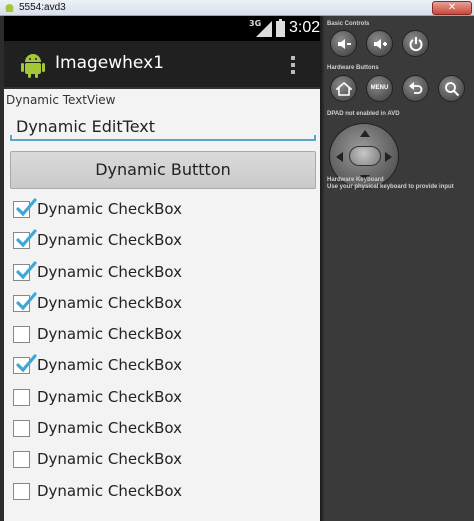 The image size is (474, 521). Describe the element at coordinates (293, 66) in the screenshot. I see `overflow-menu-icon` at that location.